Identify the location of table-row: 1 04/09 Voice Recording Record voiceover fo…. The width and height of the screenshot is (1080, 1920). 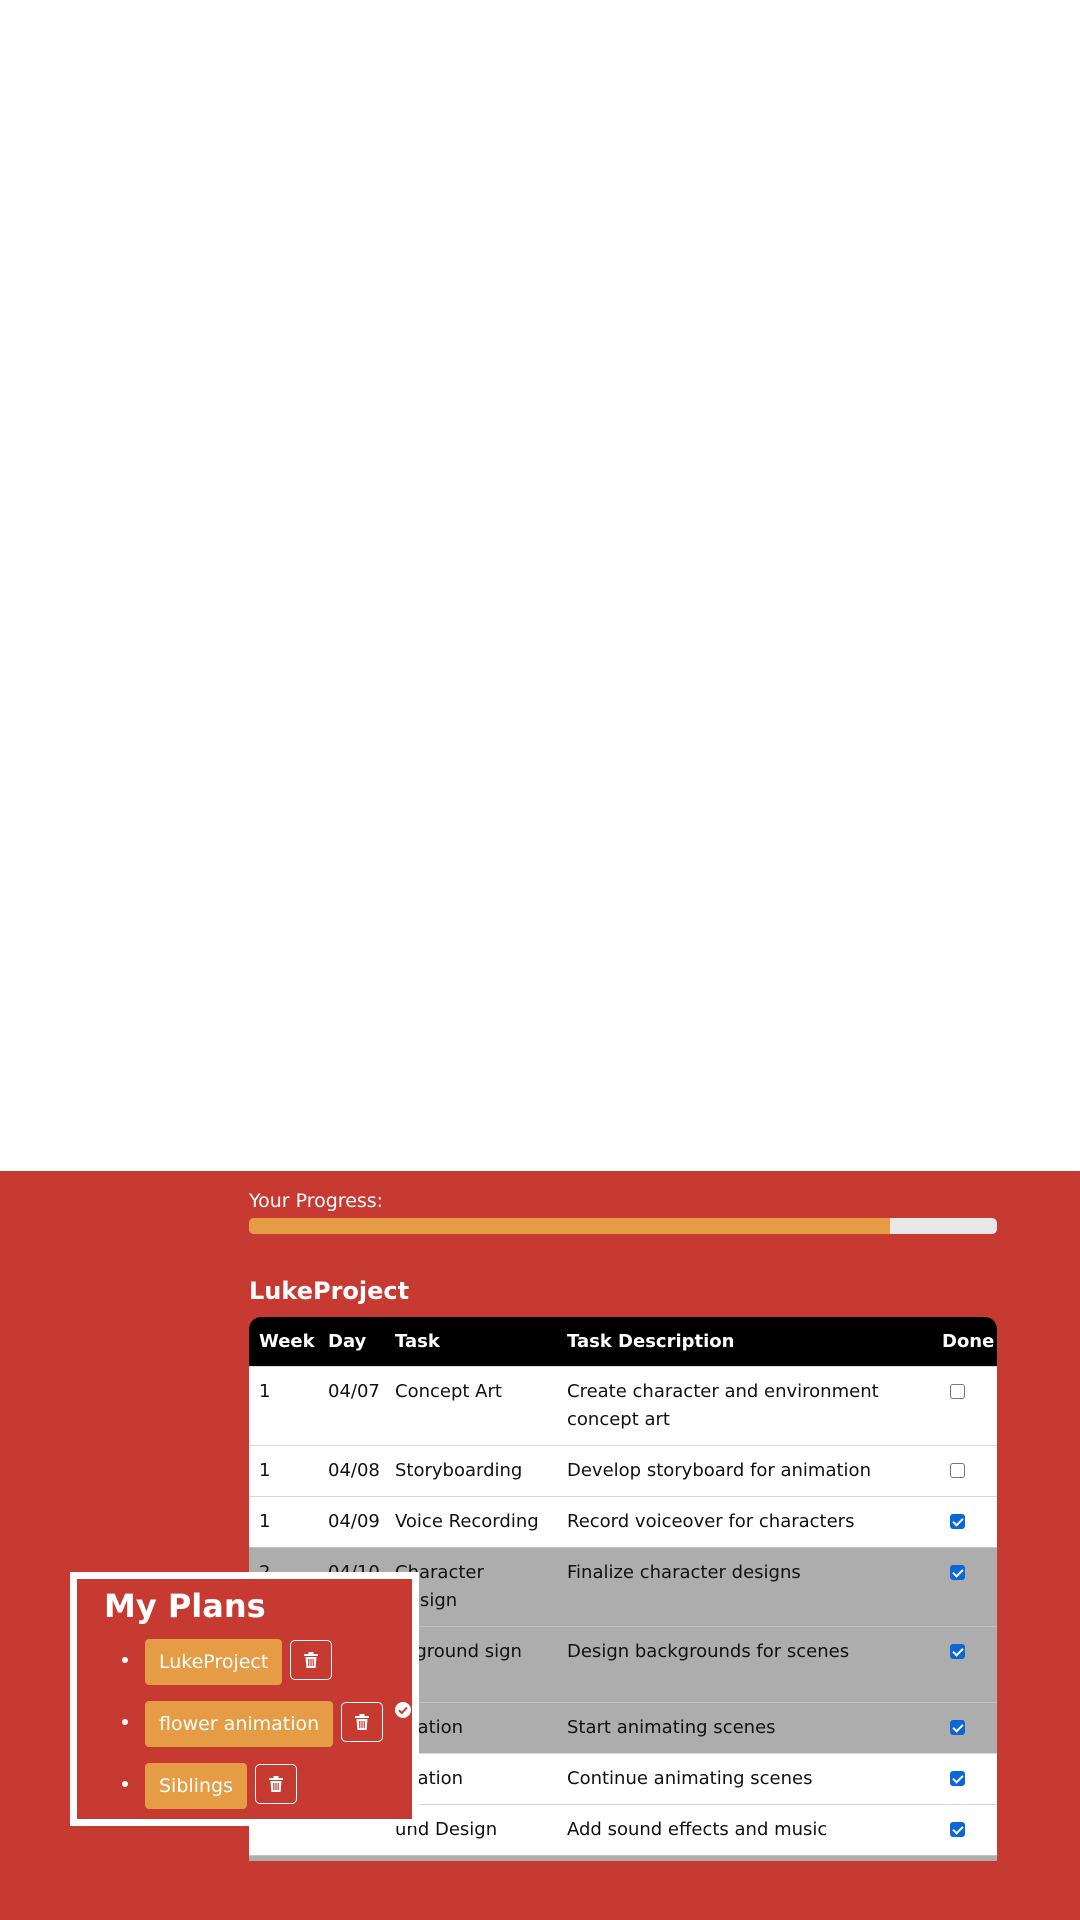
(623, 1521).